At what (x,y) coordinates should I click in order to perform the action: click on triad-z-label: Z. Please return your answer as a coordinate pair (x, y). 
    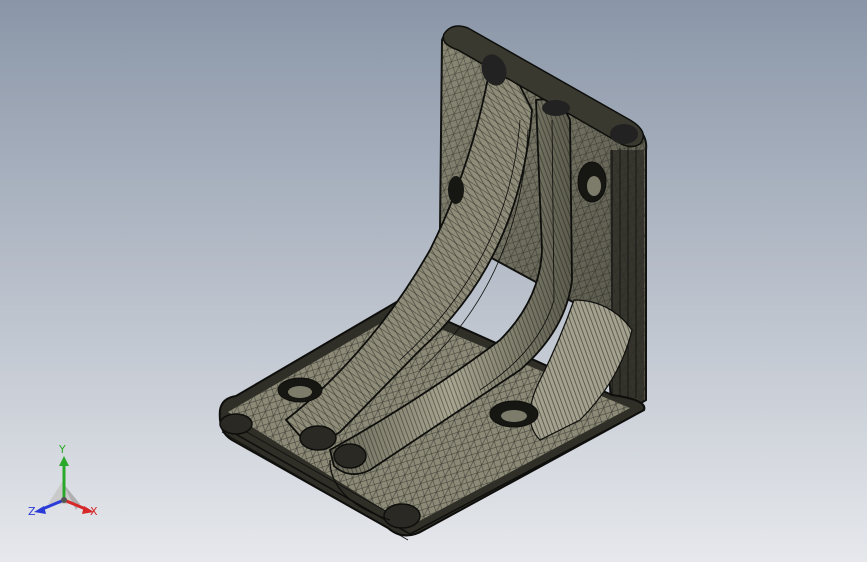
    Looking at the image, I should click on (32, 511).